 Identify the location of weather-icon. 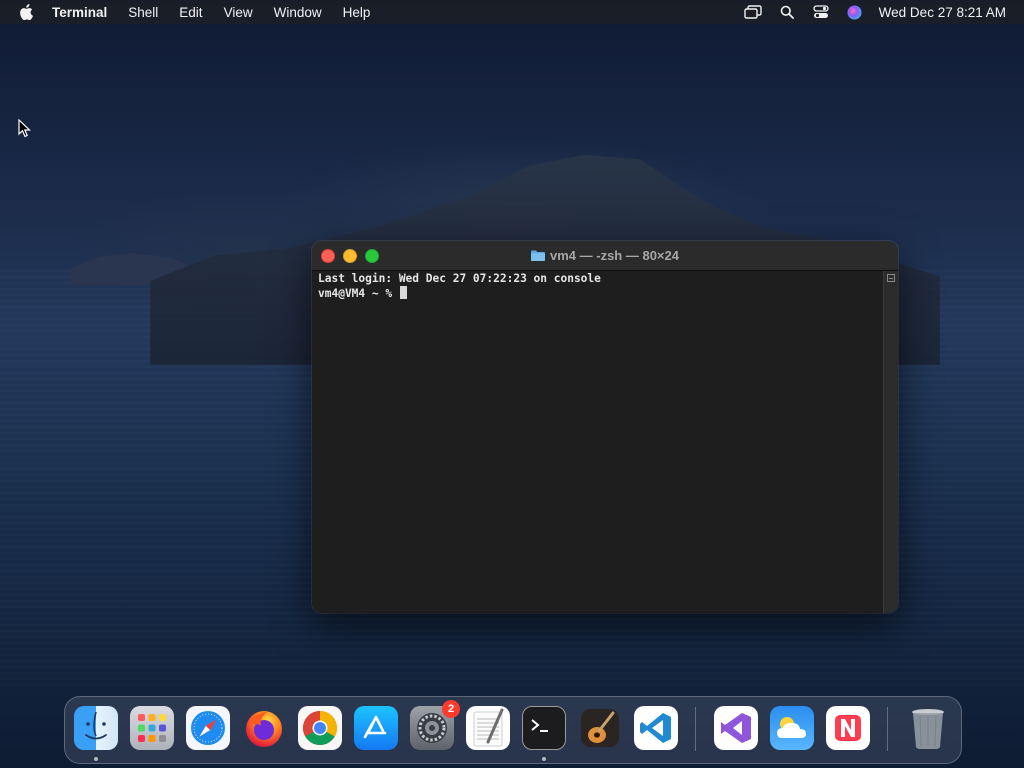
(792, 728).